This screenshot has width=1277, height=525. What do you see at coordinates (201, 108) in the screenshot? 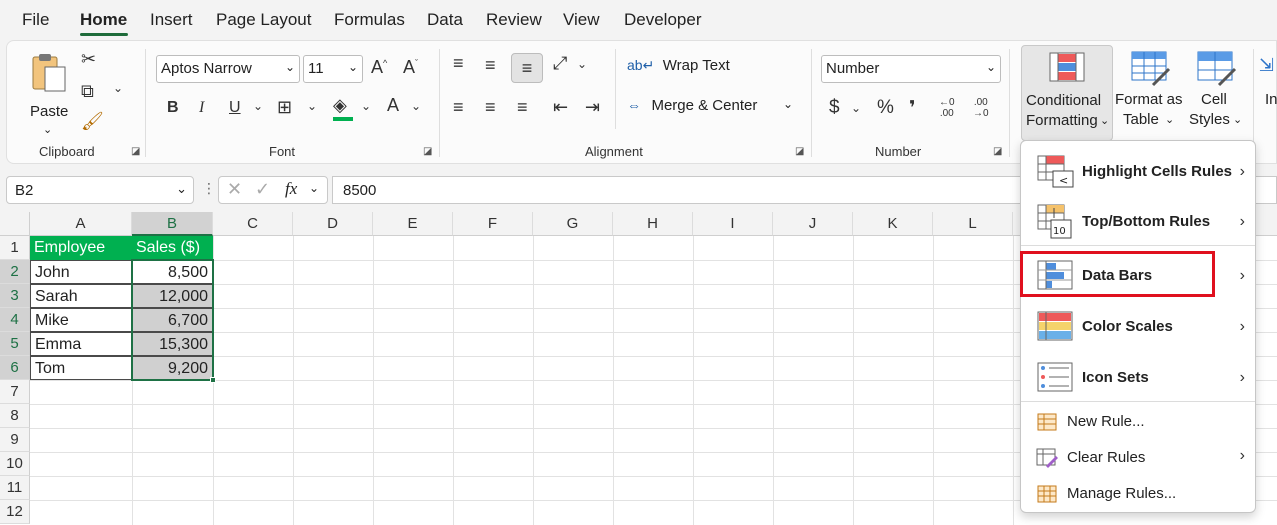
I see `italic-icon: I` at bounding box center [201, 108].